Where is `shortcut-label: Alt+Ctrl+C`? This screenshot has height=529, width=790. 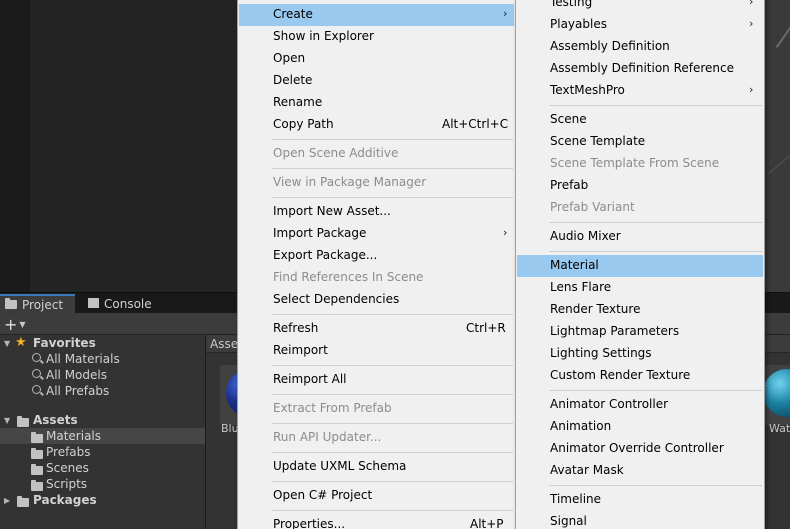 shortcut-label: Alt+Ctrl+C is located at coordinates (475, 124).